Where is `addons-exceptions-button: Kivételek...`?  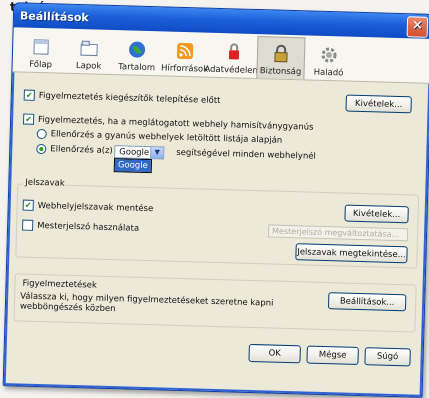 addons-exceptions-button: Kivételek... is located at coordinates (378, 104).